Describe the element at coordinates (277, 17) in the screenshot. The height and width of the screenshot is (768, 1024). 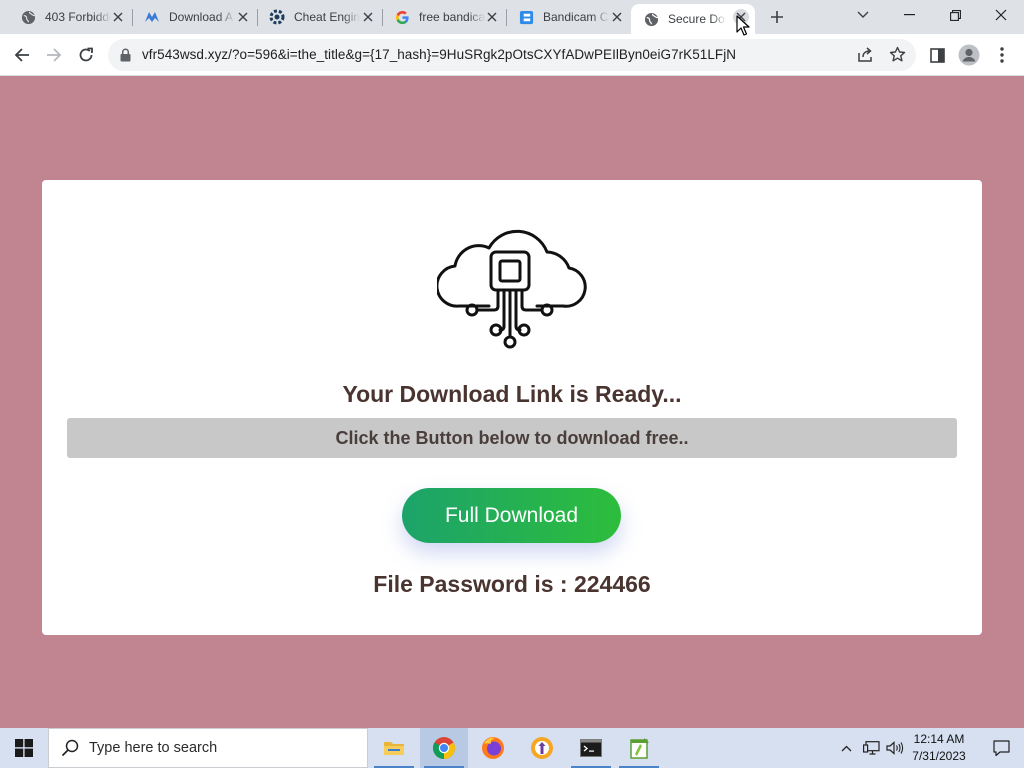
I see `cheat-engine-icon` at that location.